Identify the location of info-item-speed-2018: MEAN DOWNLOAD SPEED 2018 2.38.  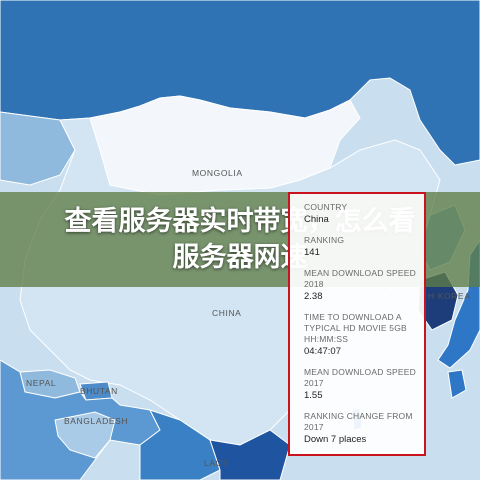
(364, 285).